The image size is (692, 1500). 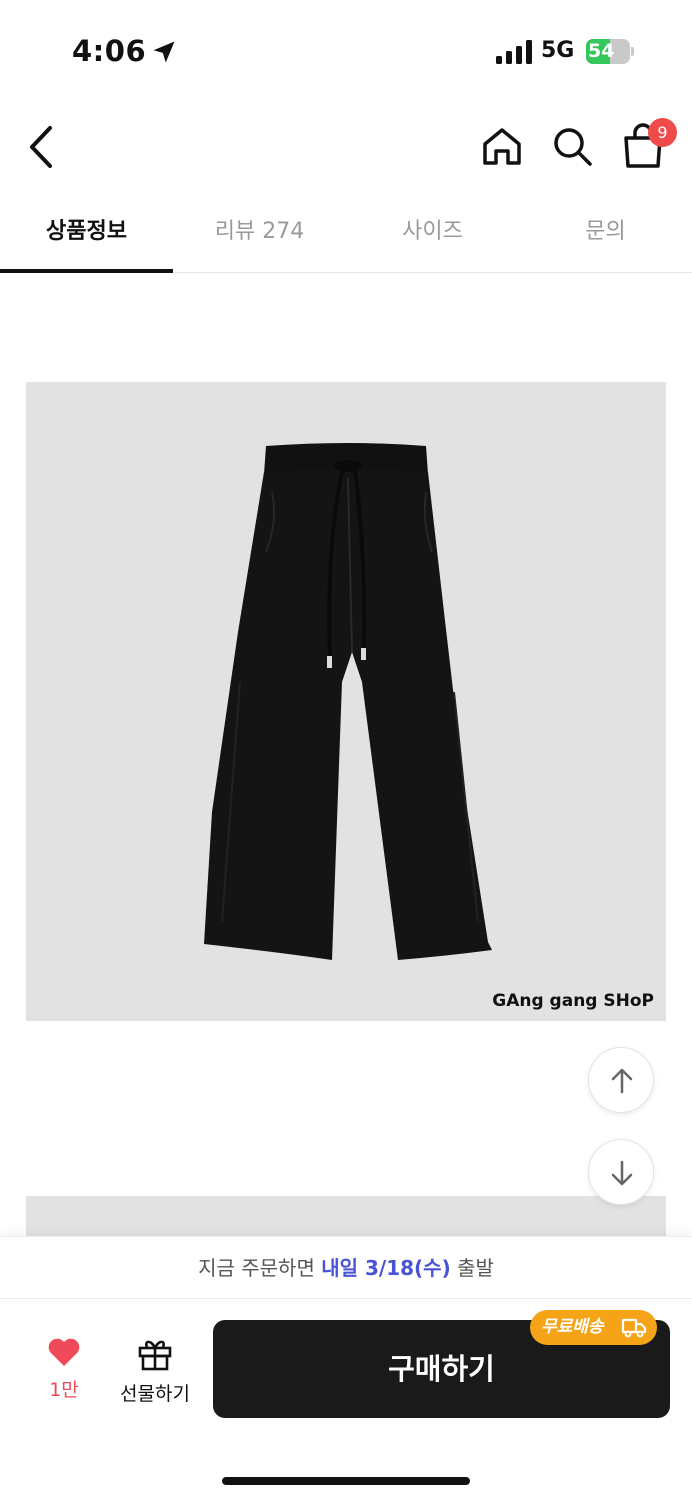 I want to click on cart-count-badge: 9, so click(x=662, y=132).